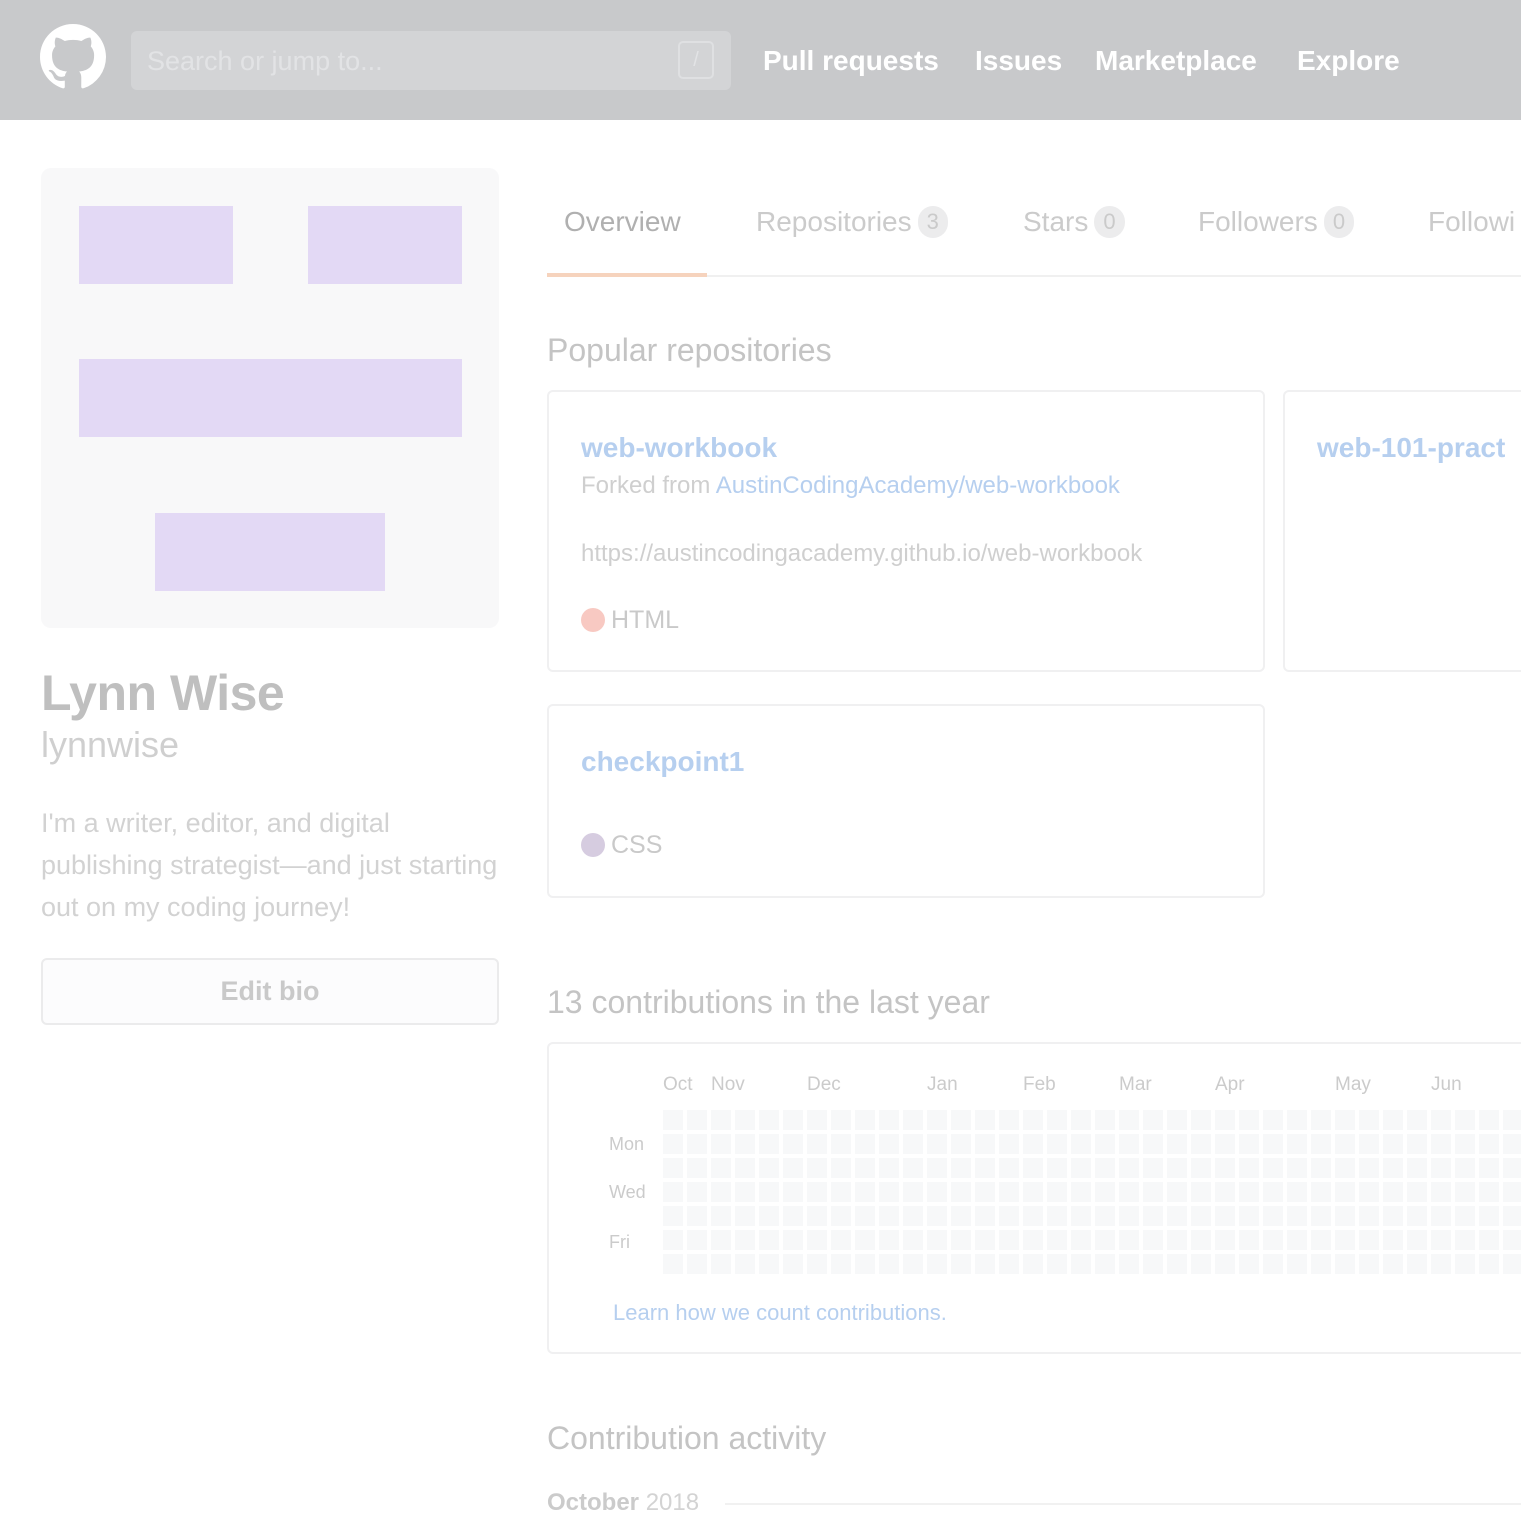 The height and width of the screenshot is (1521, 1521). I want to click on profile-display-name: Lynn Wise, so click(163, 693).